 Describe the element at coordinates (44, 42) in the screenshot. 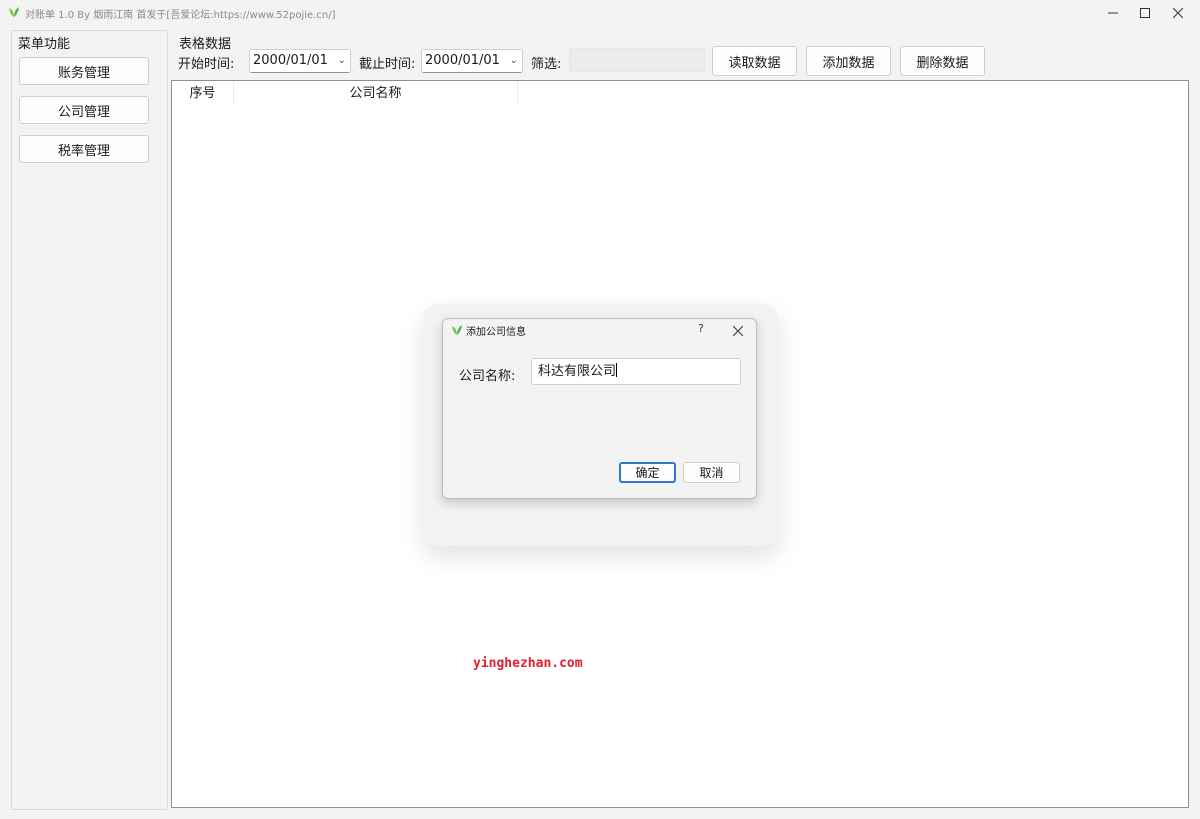

I see `menu-group-title: 菜单功能` at that location.